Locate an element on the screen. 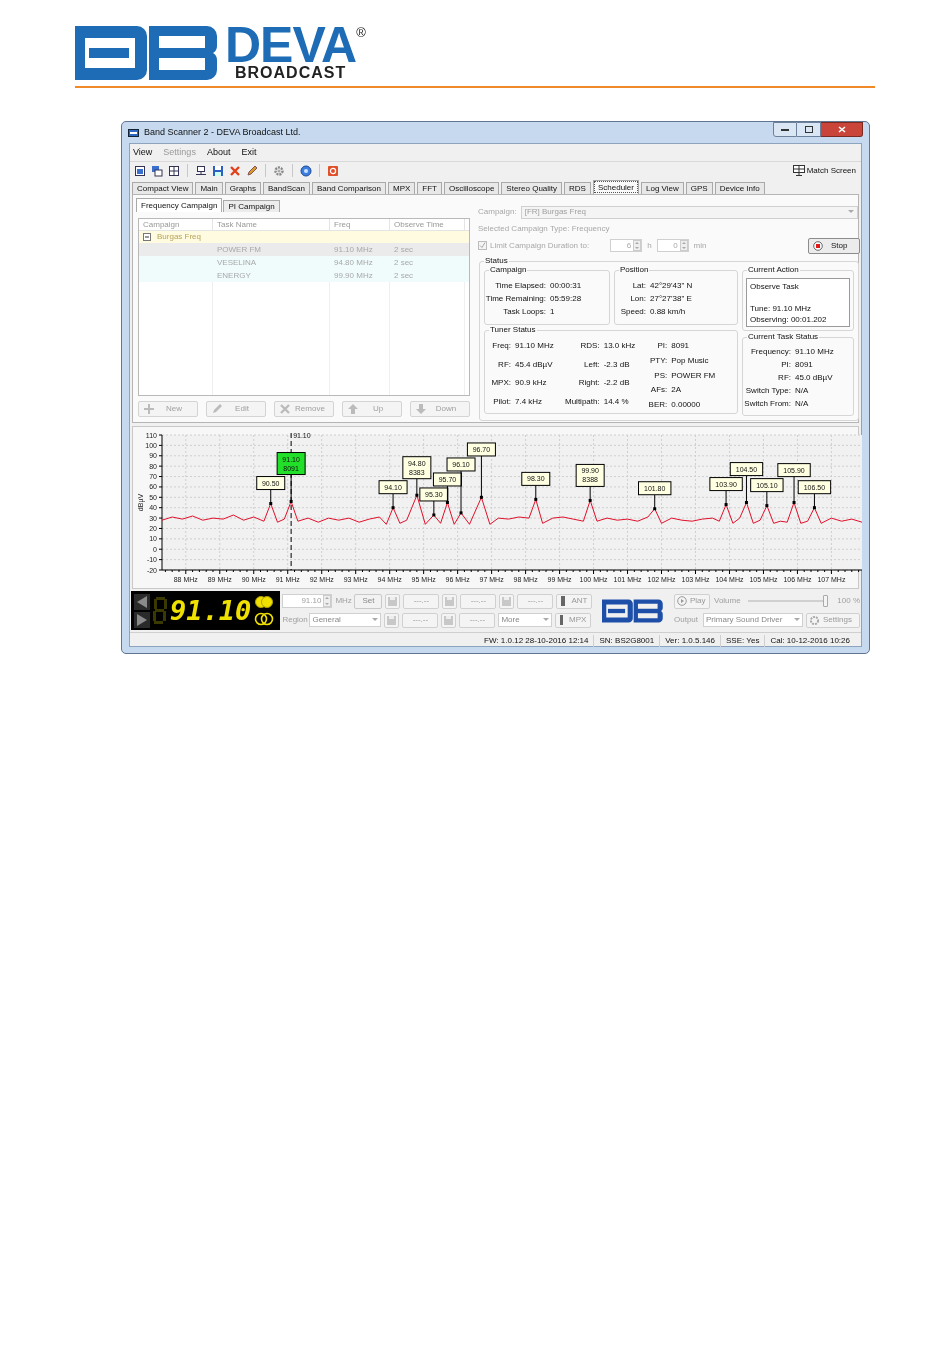  match-screen-button: Match Screen is located at coordinates (825, 170).